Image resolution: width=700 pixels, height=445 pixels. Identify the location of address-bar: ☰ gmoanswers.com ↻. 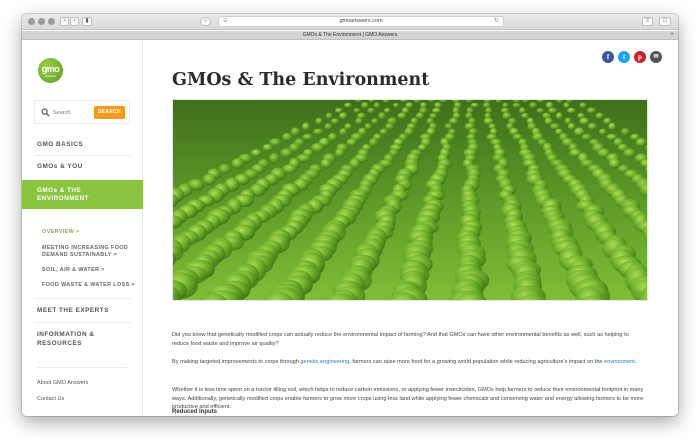
(361, 21).